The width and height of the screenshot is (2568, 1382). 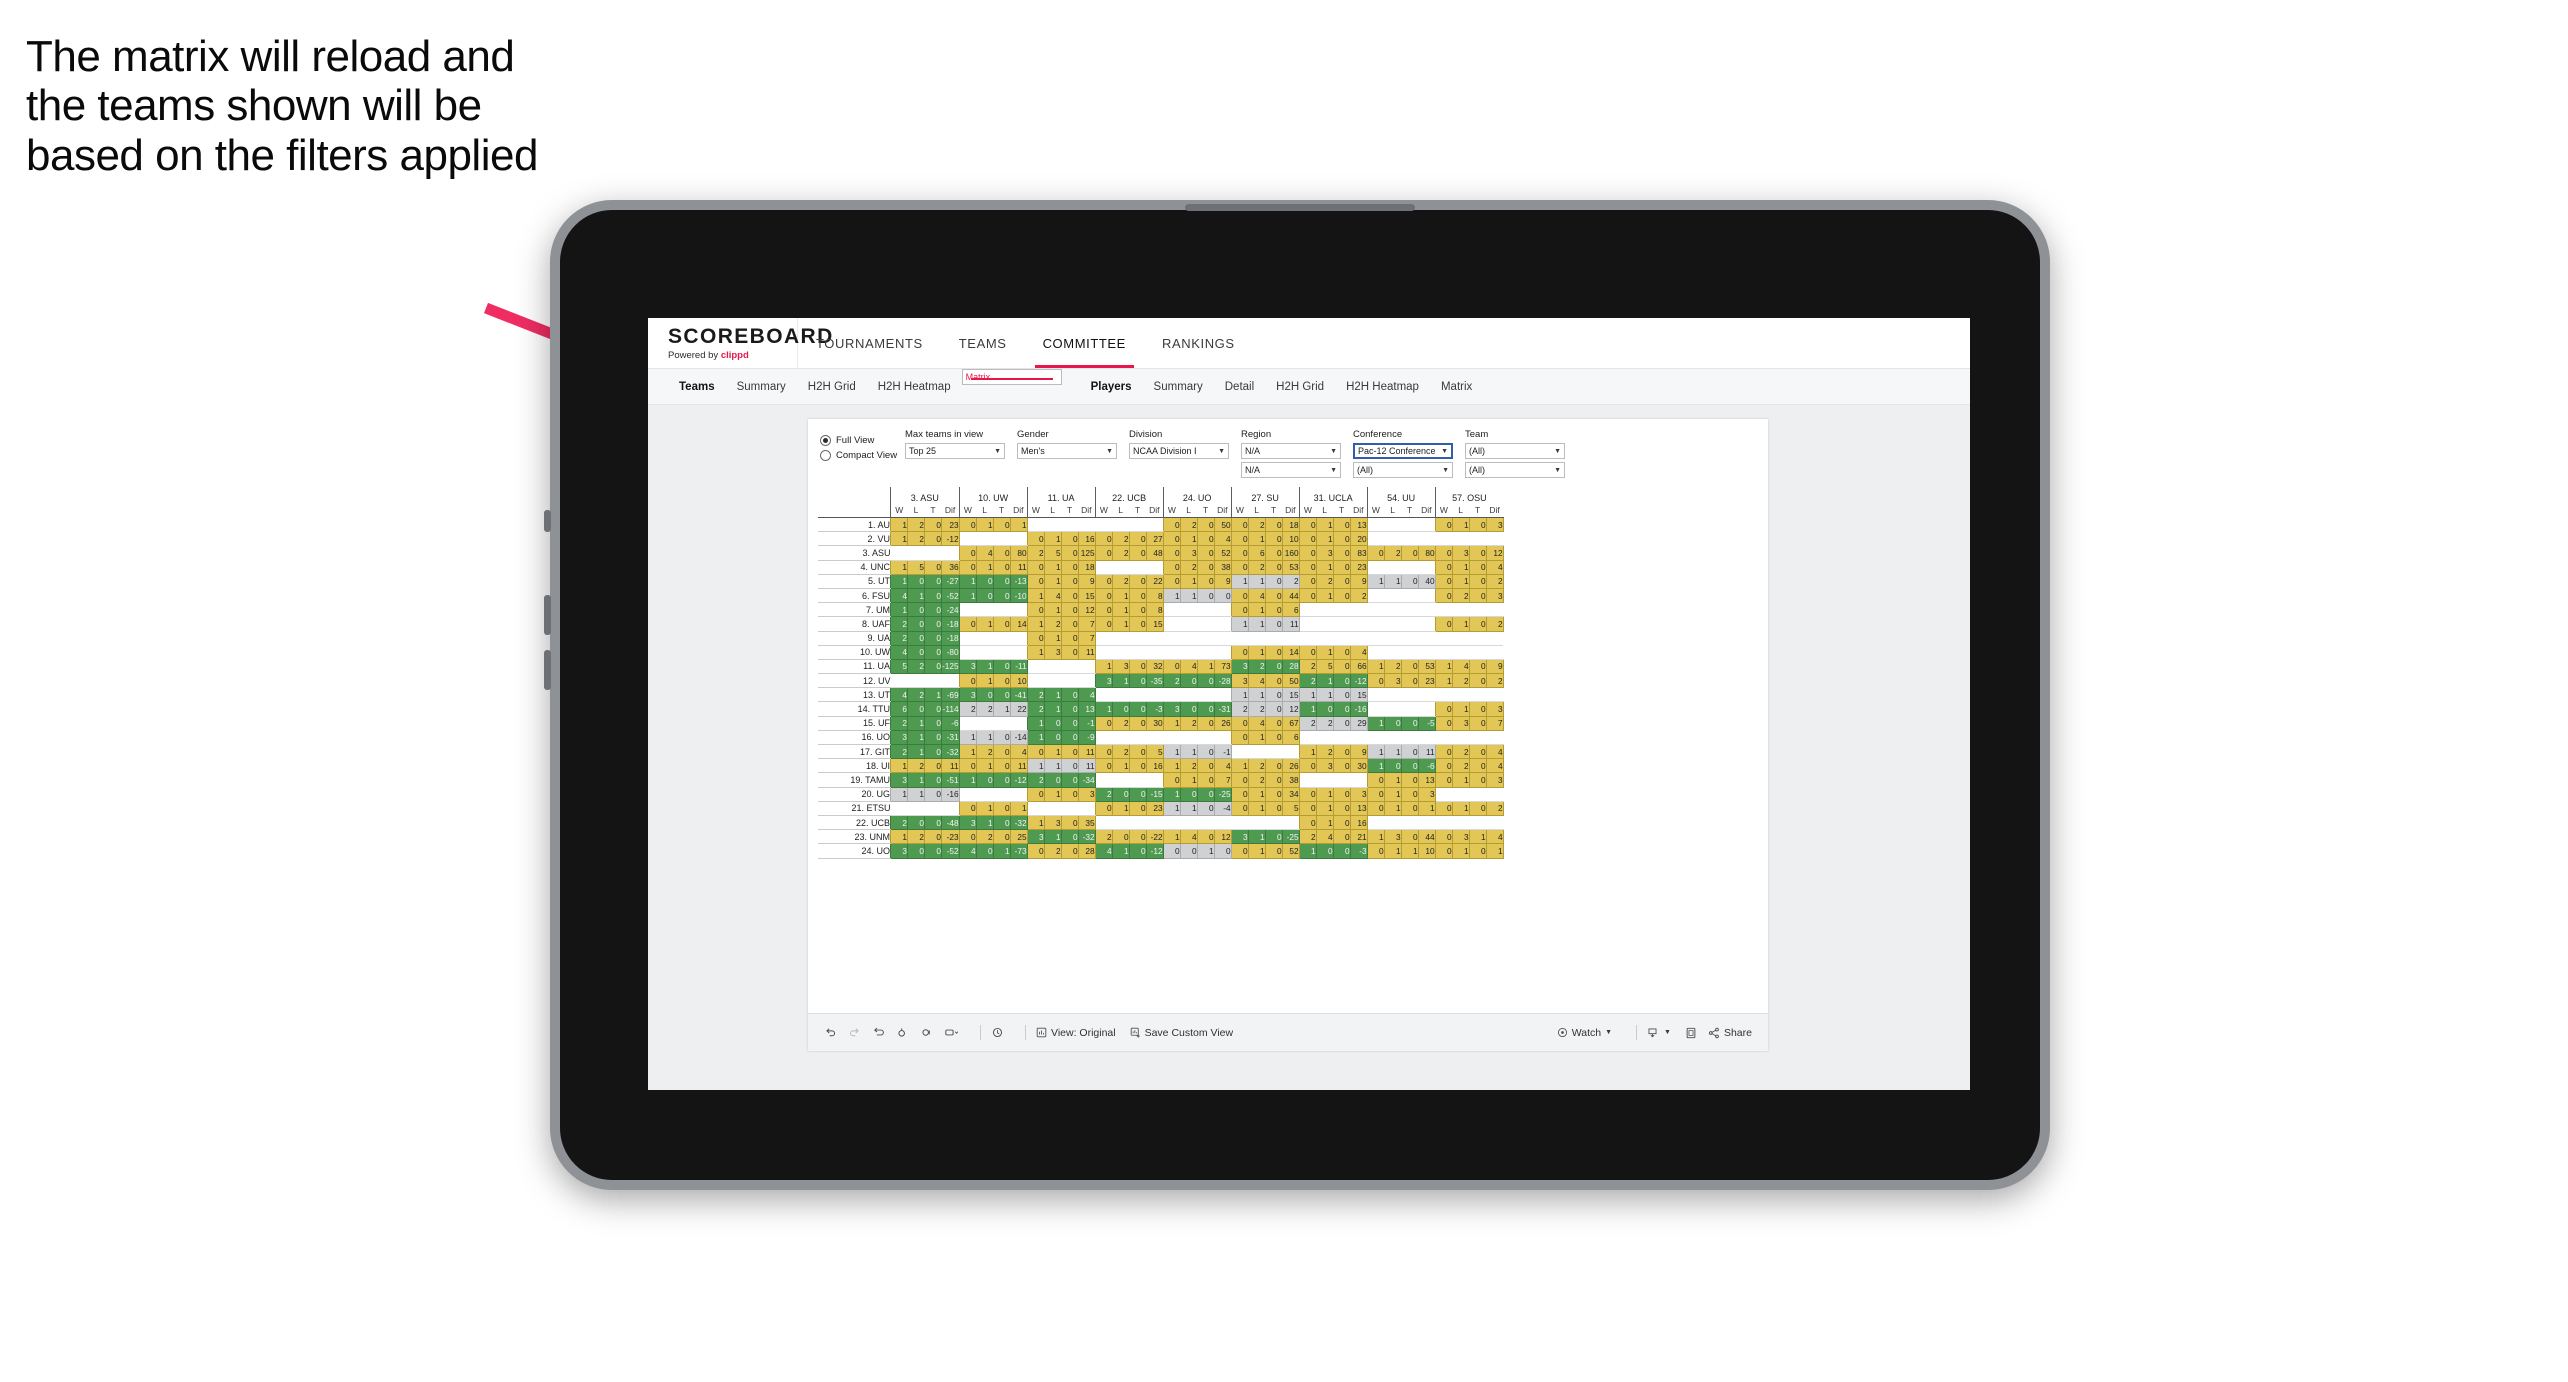 What do you see at coordinates (1290, 737) in the screenshot?
I see `matrix-cell: 6` at bounding box center [1290, 737].